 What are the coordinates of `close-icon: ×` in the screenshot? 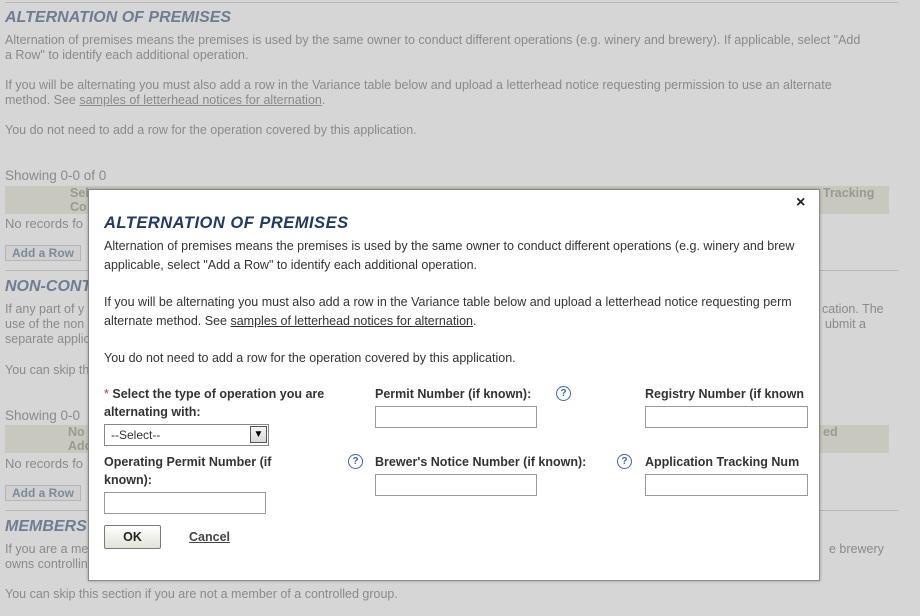 It's located at (800, 203).